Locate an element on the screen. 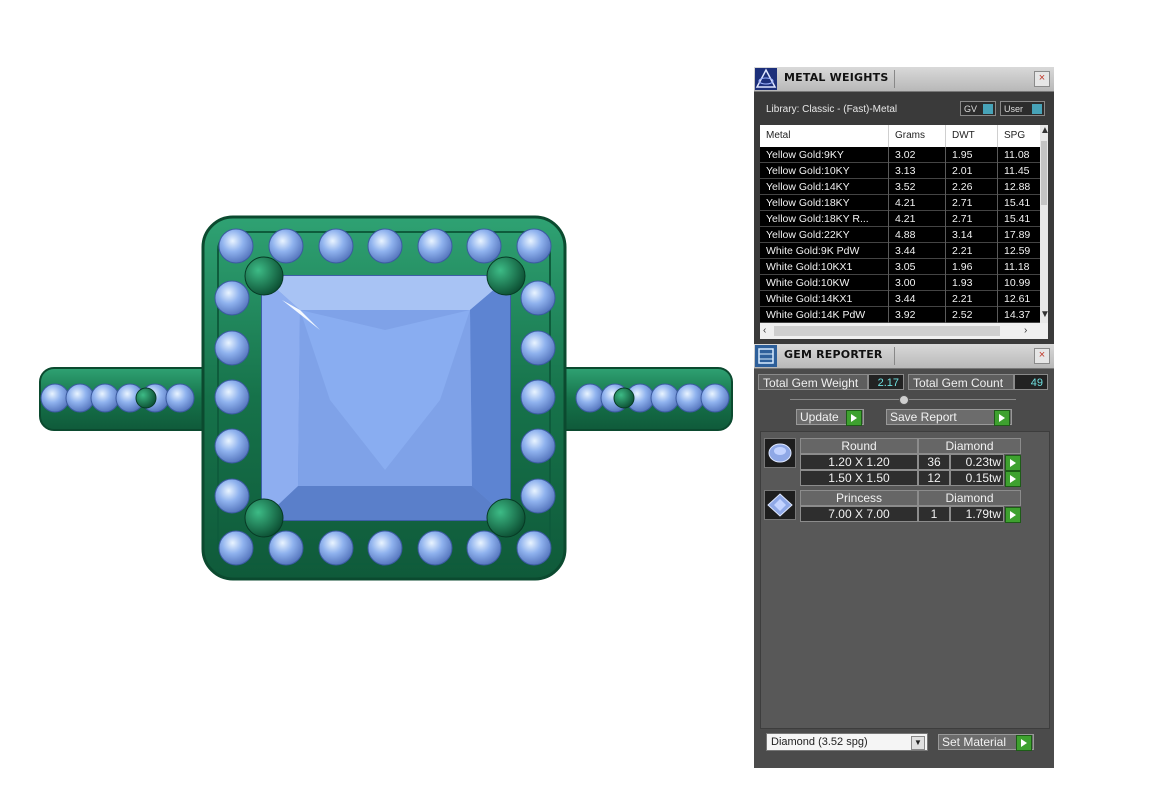  table-row: Yellow Gold:18KY R... 4.21 2.71 15.41 is located at coordinates (900, 219).